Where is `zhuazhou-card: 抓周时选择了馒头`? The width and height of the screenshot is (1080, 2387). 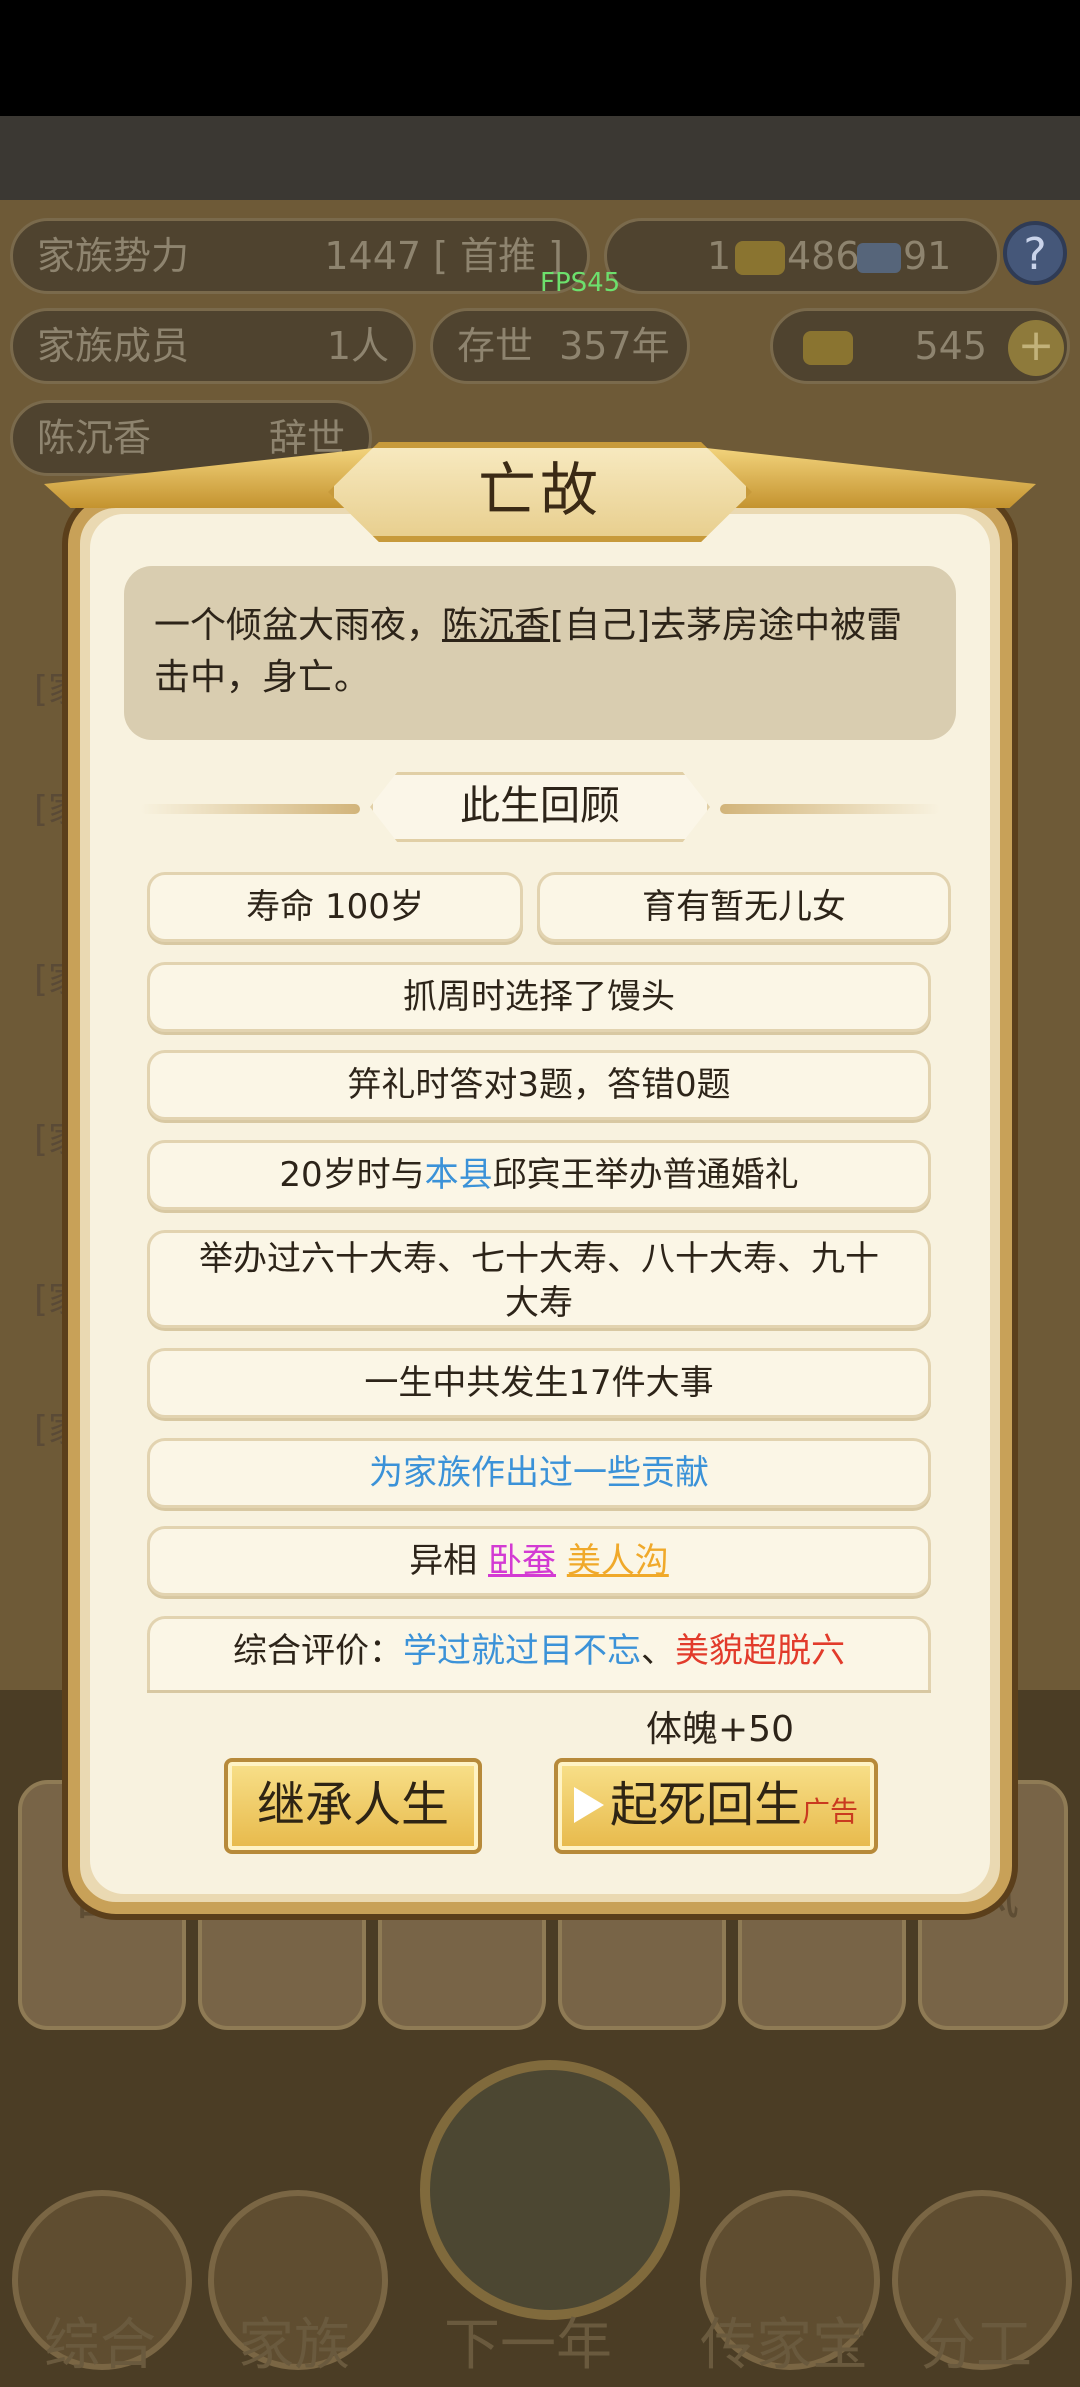
zhuazhou-card: 抓周时选择了馒头 is located at coordinates (539, 997).